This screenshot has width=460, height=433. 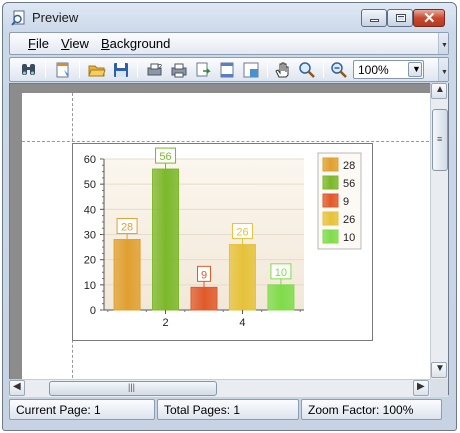 What do you see at coordinates (29, 70) in the screenshot?
I see `find-icon` at bounding box center [29, 70].